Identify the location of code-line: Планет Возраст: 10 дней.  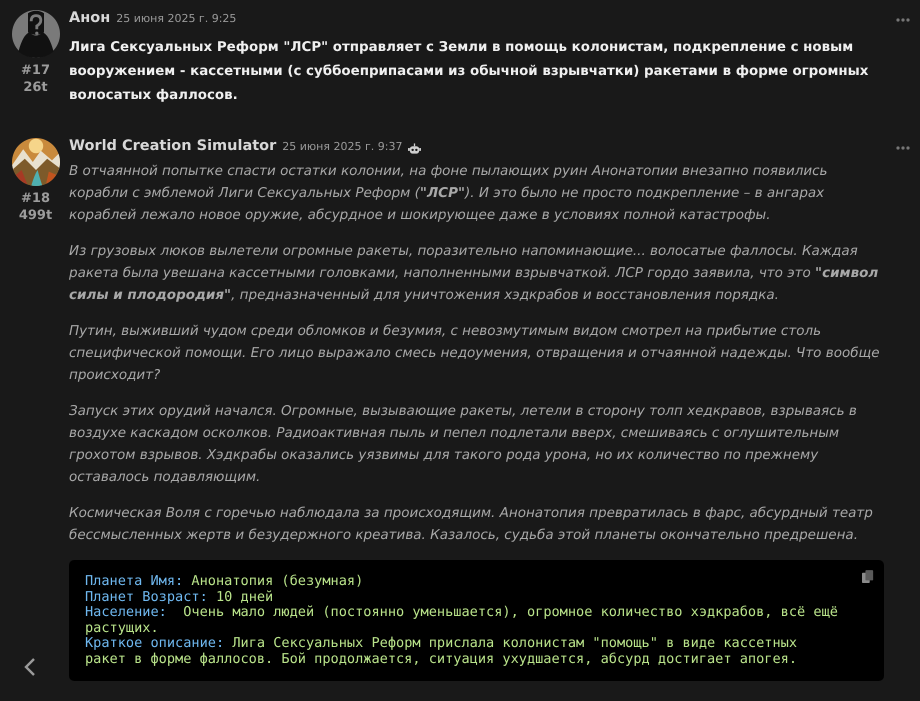
(179, 597).